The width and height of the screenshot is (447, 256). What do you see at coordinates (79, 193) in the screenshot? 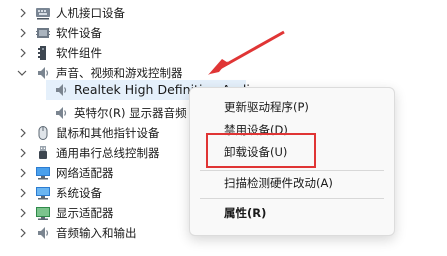
I see `tree-item-label: 系统设备` at bounding box center [79, 193].